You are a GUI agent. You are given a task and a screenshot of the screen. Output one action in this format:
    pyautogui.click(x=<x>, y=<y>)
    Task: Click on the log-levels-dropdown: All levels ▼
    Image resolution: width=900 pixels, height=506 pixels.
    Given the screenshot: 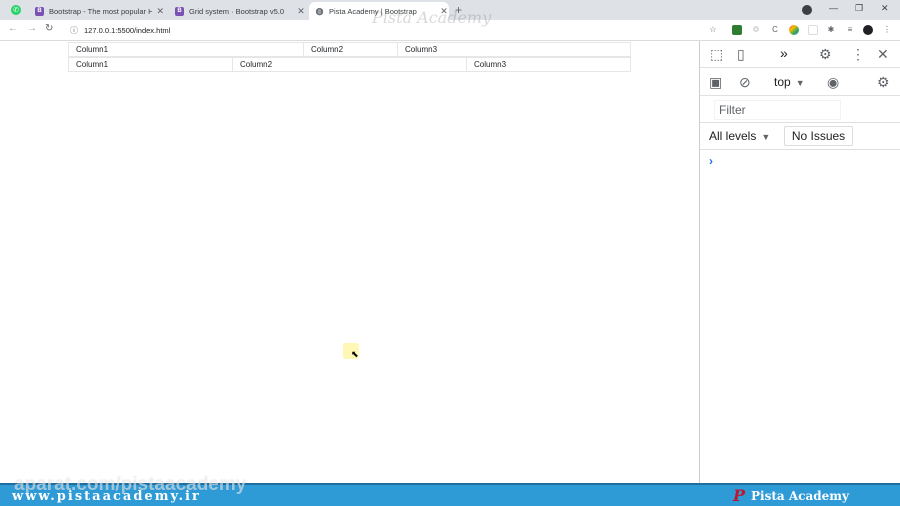 What is the action you would take?
    pyautogui.click(x=739, y=136)
    